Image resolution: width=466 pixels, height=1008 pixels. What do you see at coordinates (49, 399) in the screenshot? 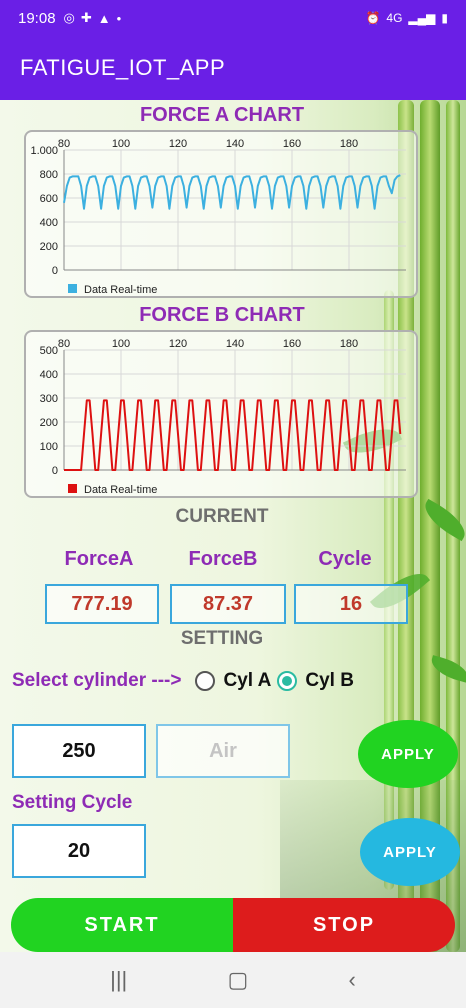
I see `y-tick-label: 300` at bounding box center [49, 399].